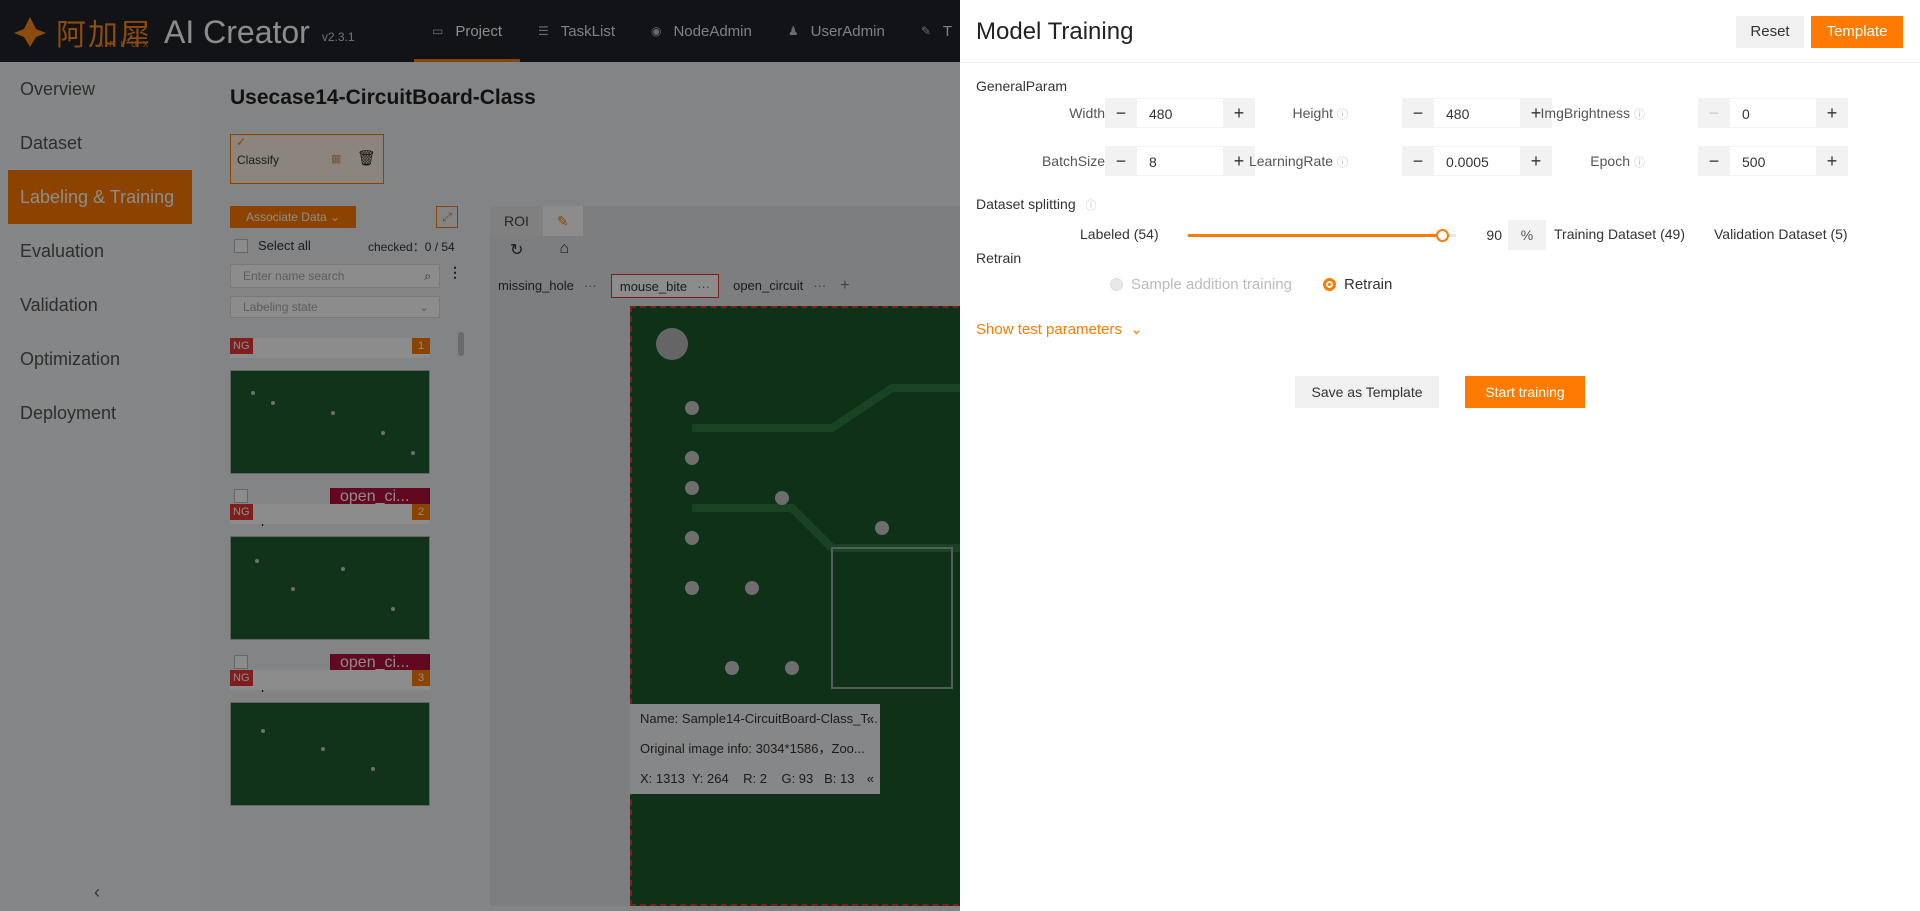  What do you see at coordinates (1073, 161) in the screenshot?
I see `param-label: BatchSize` at bounding box center [1073, 161].